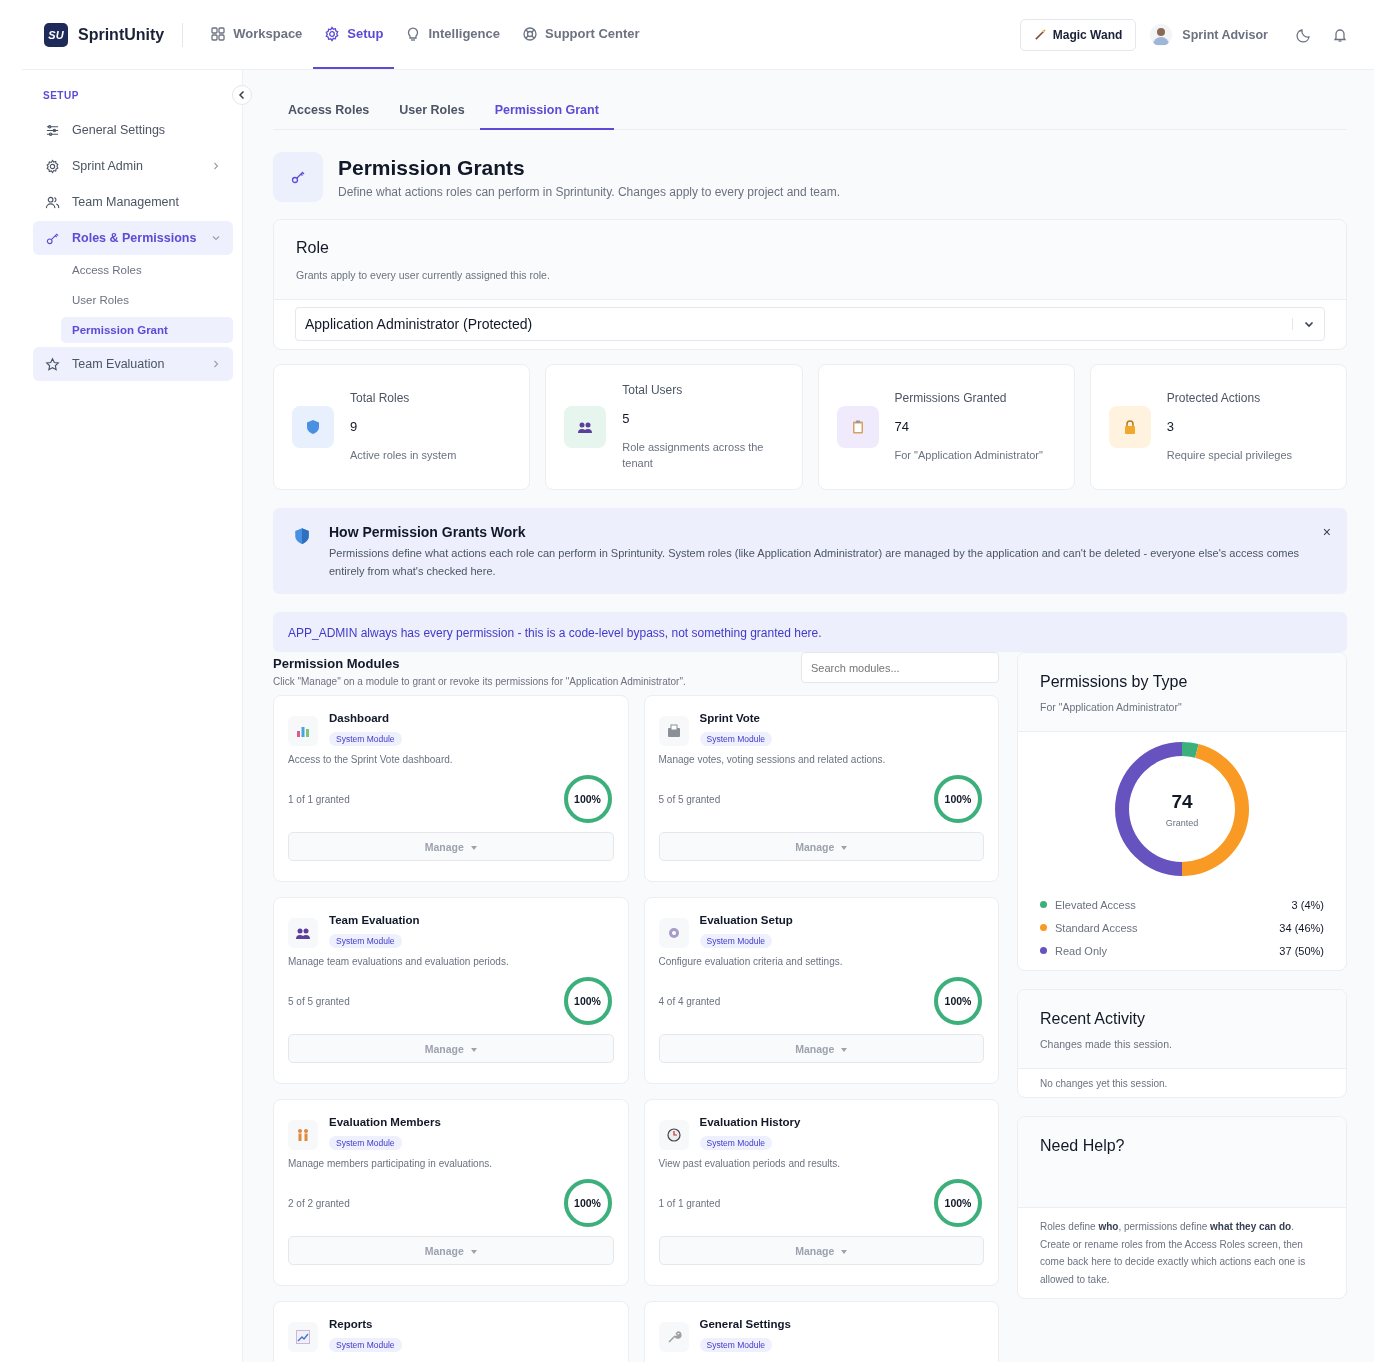 This screenshot has width=1374, height=1362. I want to click on sidebar-subitem: Access Roles, so click(147, 270).